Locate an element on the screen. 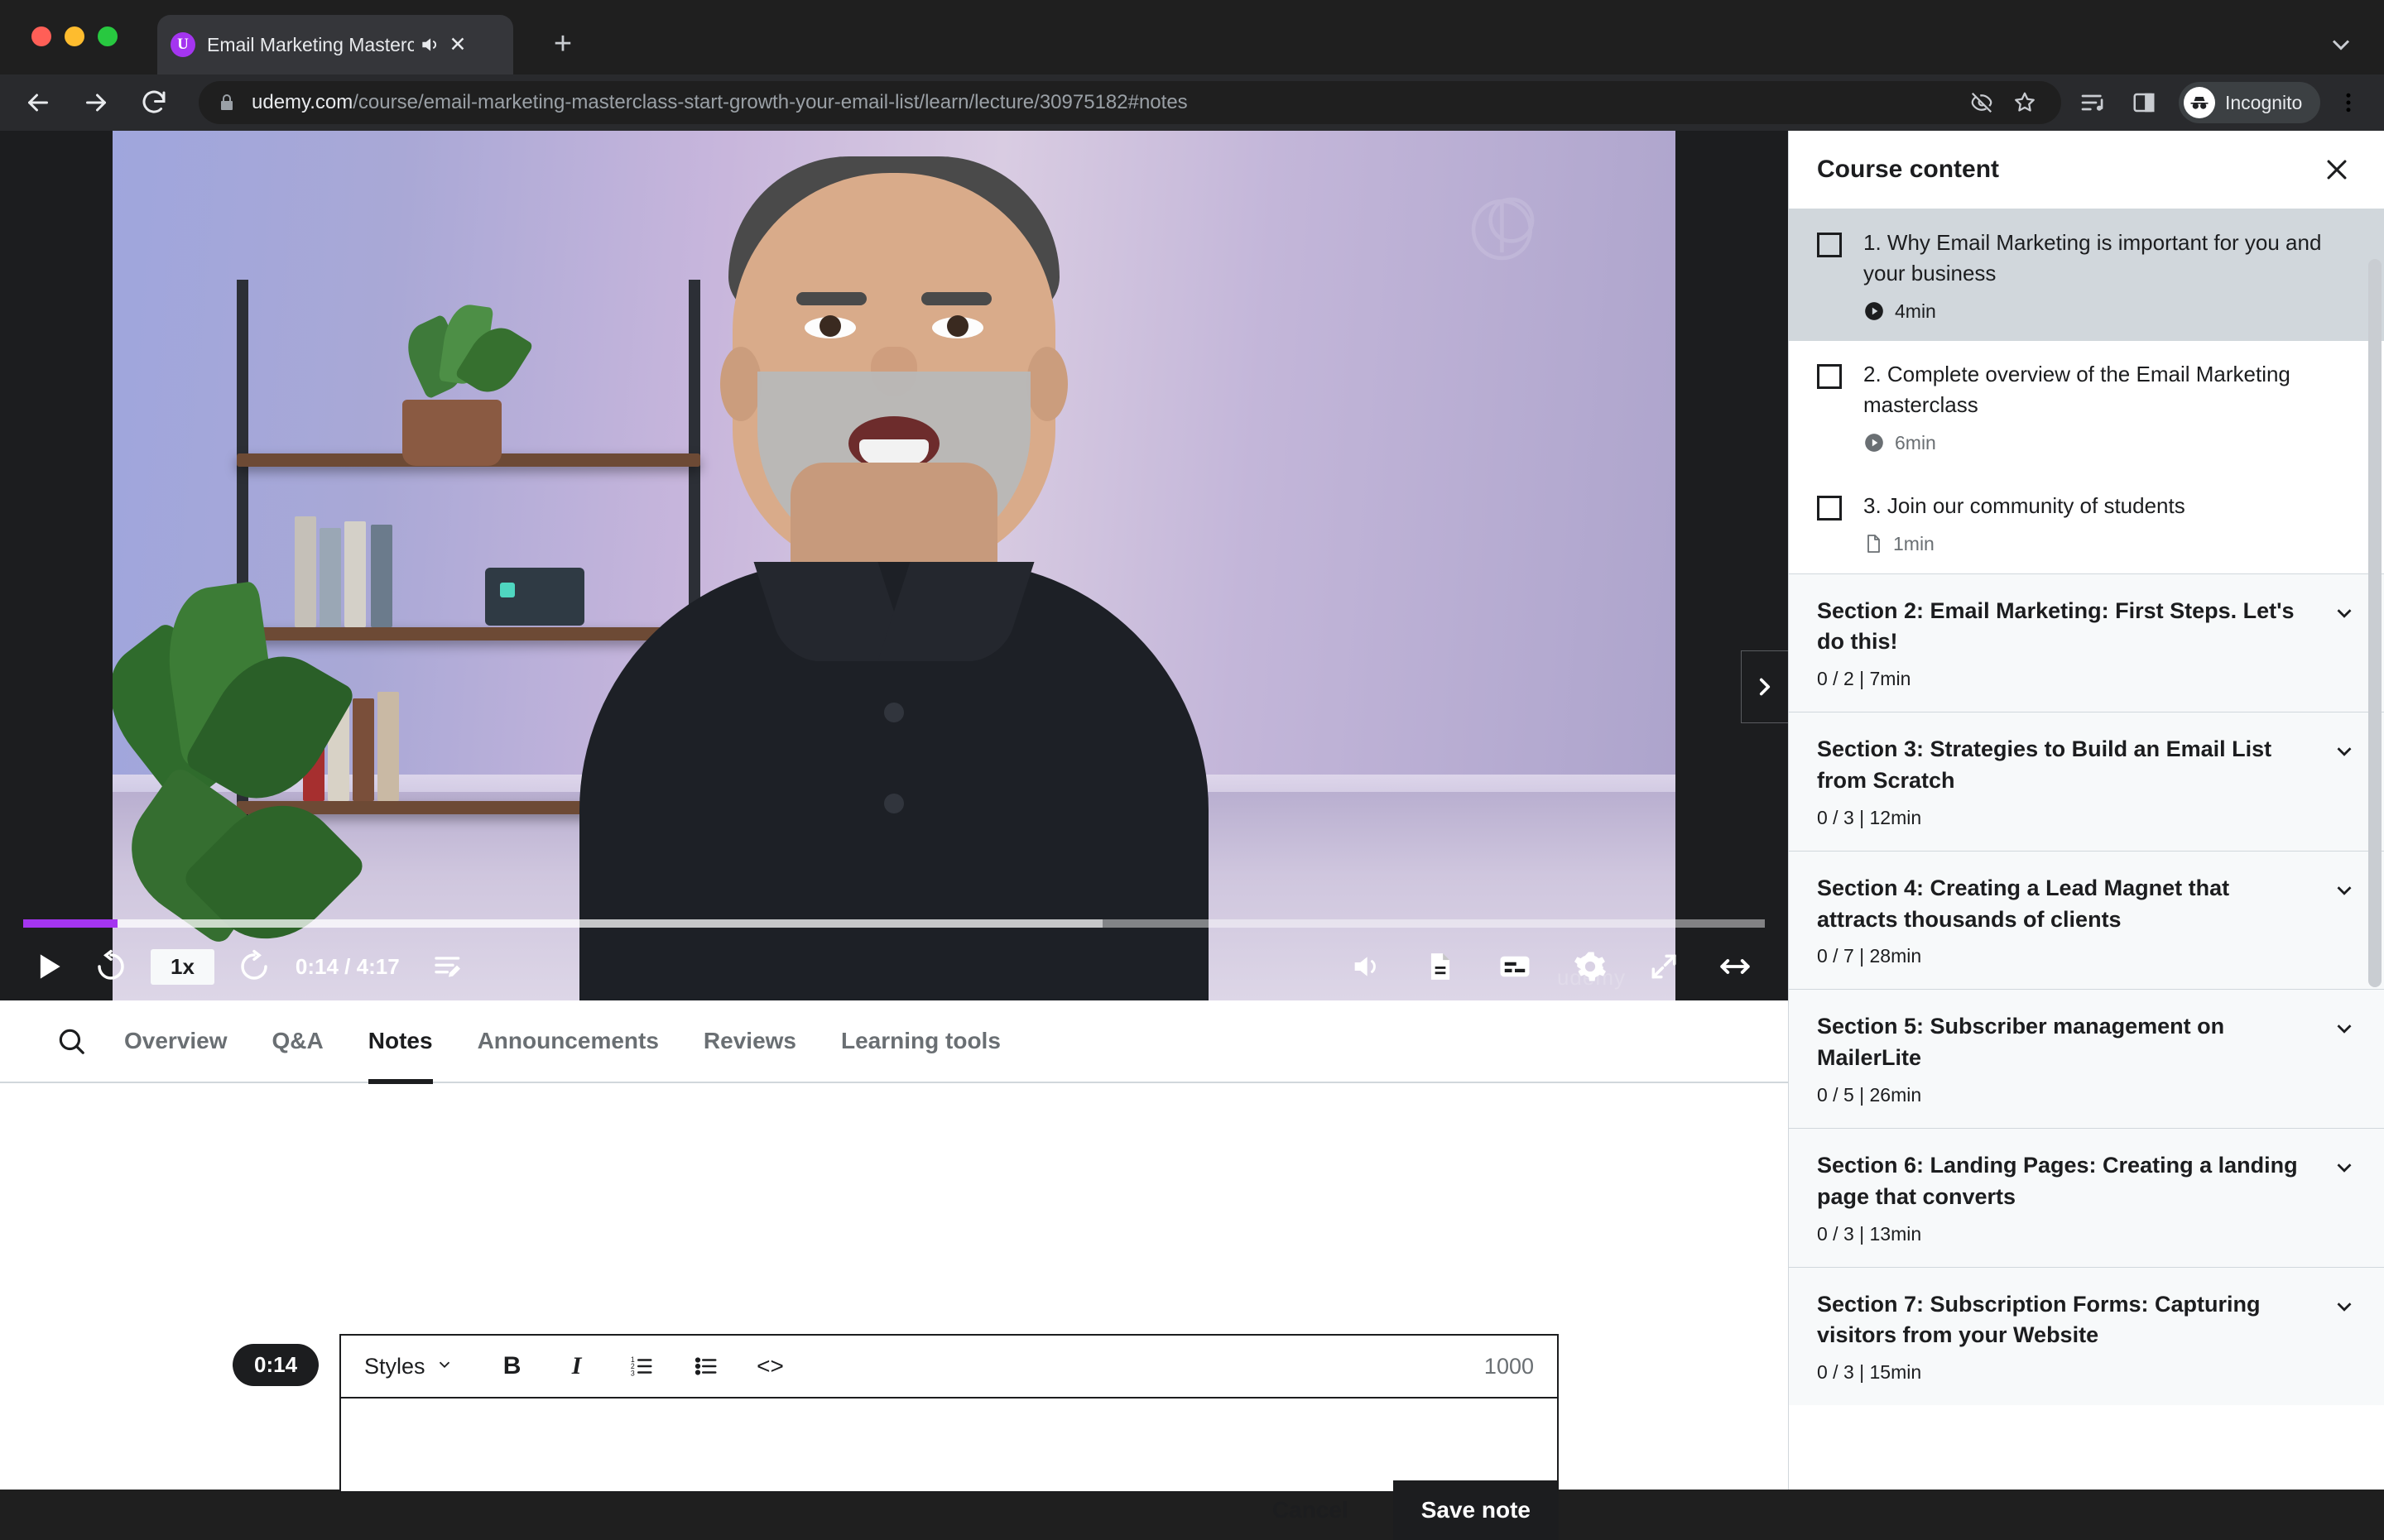 The height and width of the screenshot is (1540, 2384). captions-icon is located at coordinates (1514, 967).